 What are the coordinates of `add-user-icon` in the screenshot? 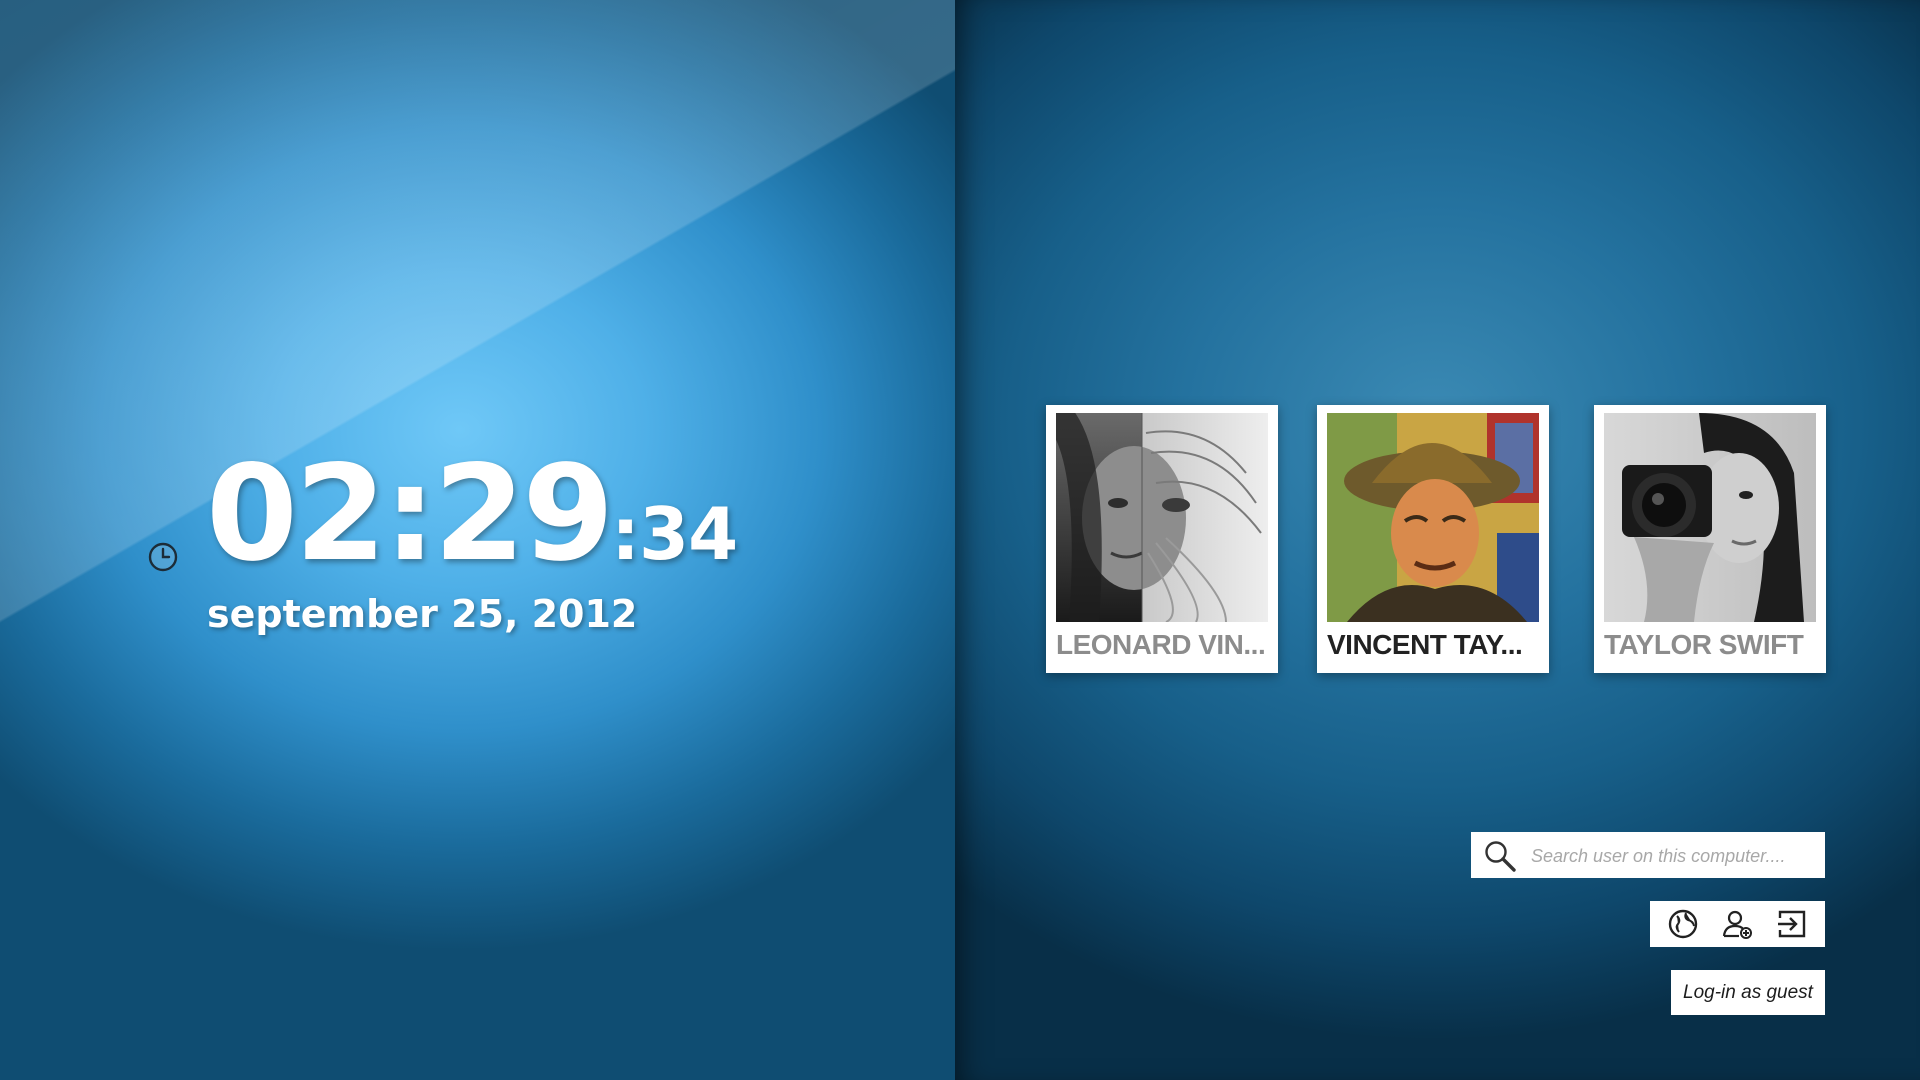 It's located at (1738, 924).